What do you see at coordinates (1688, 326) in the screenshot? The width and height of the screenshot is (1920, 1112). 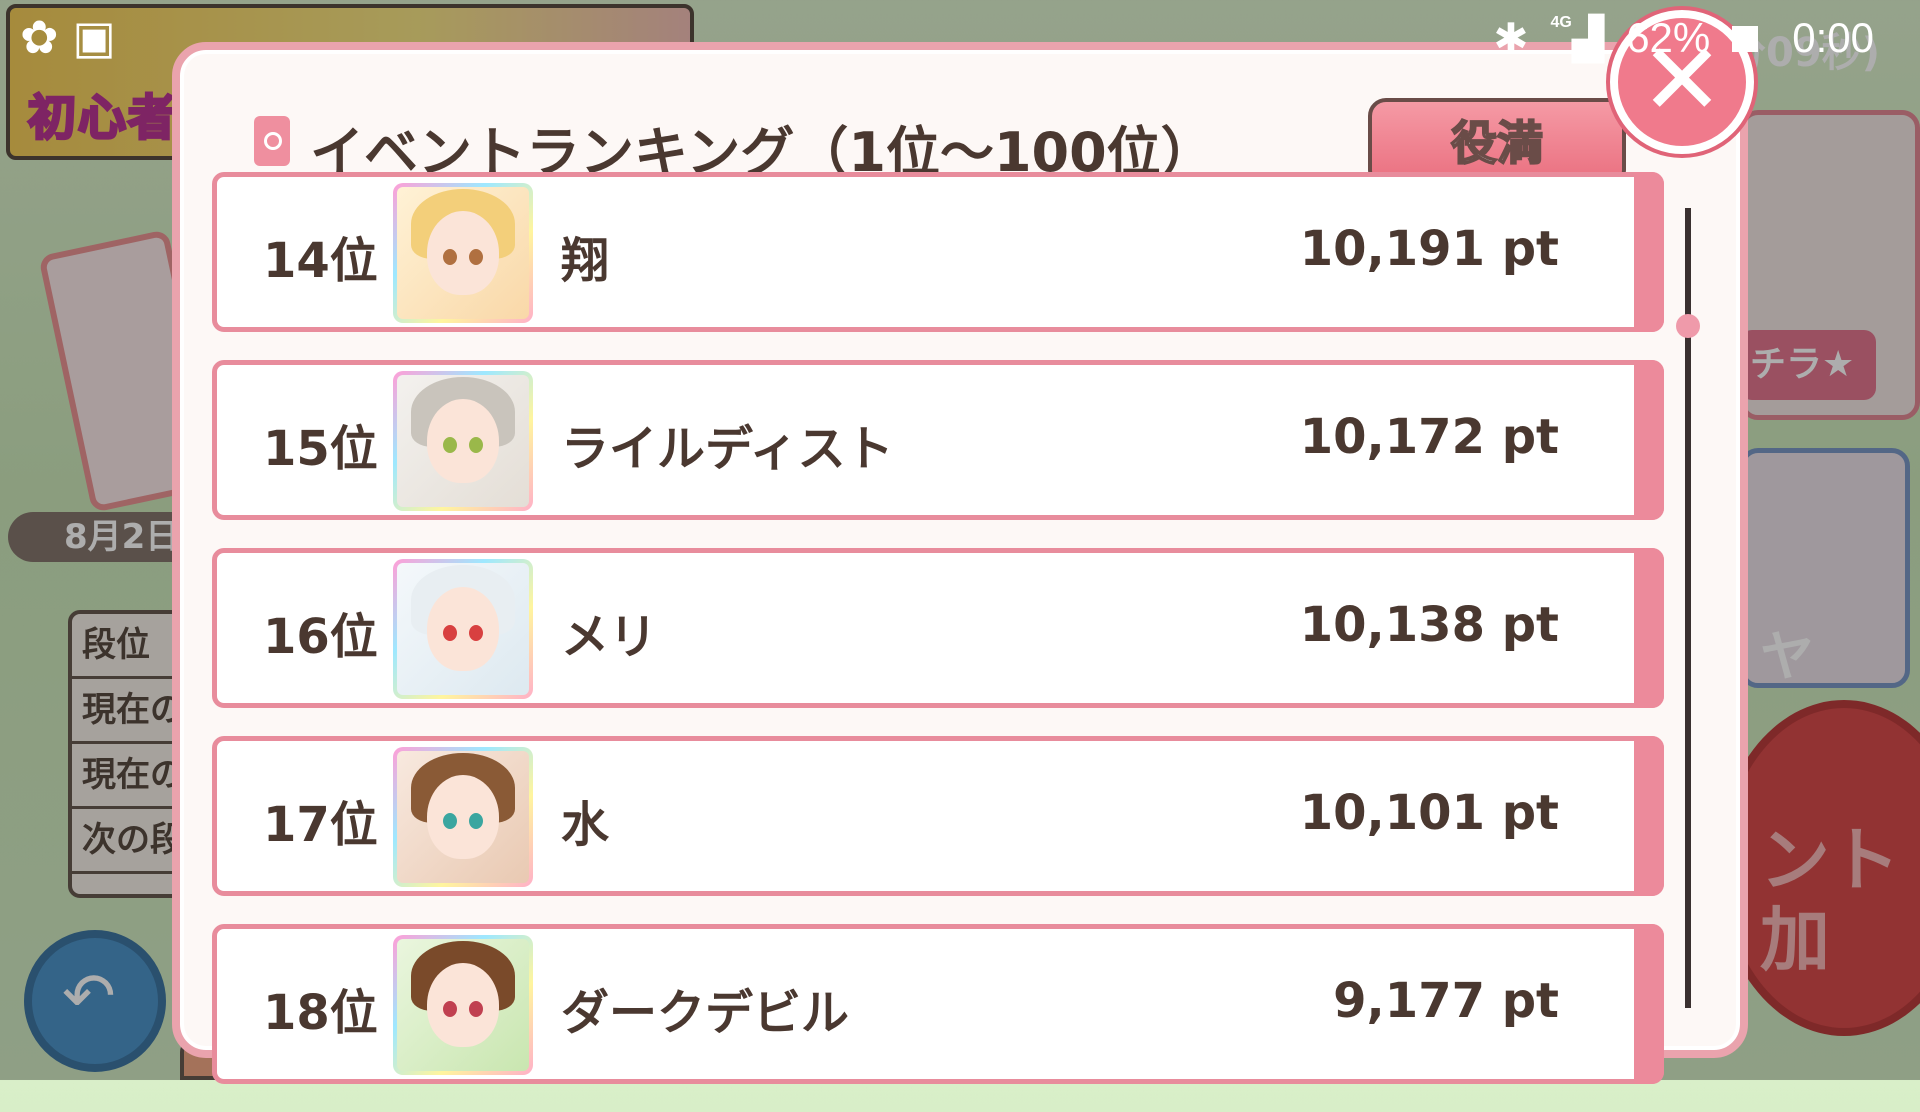 I see `scrollbar-thumb` at bounding box center [1688, 326].